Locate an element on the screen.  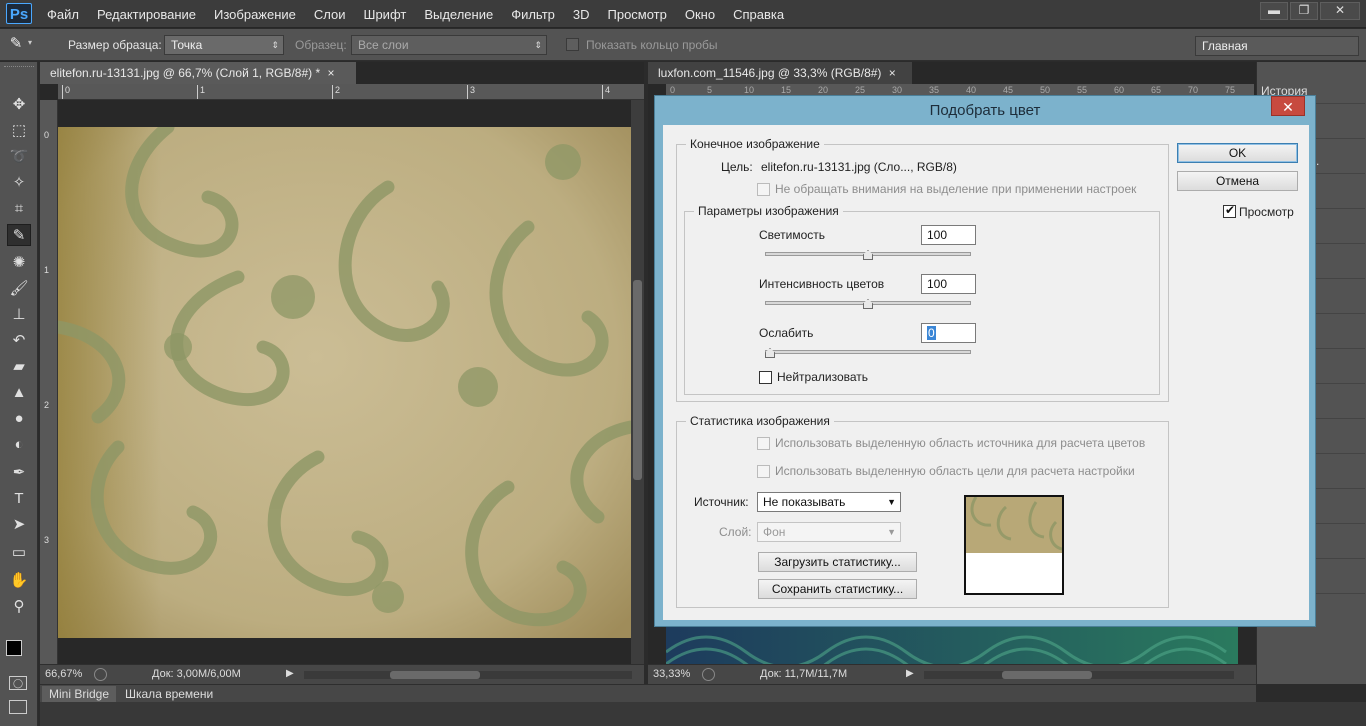
luminance-input: 100 is located at coordinates (948, 235).